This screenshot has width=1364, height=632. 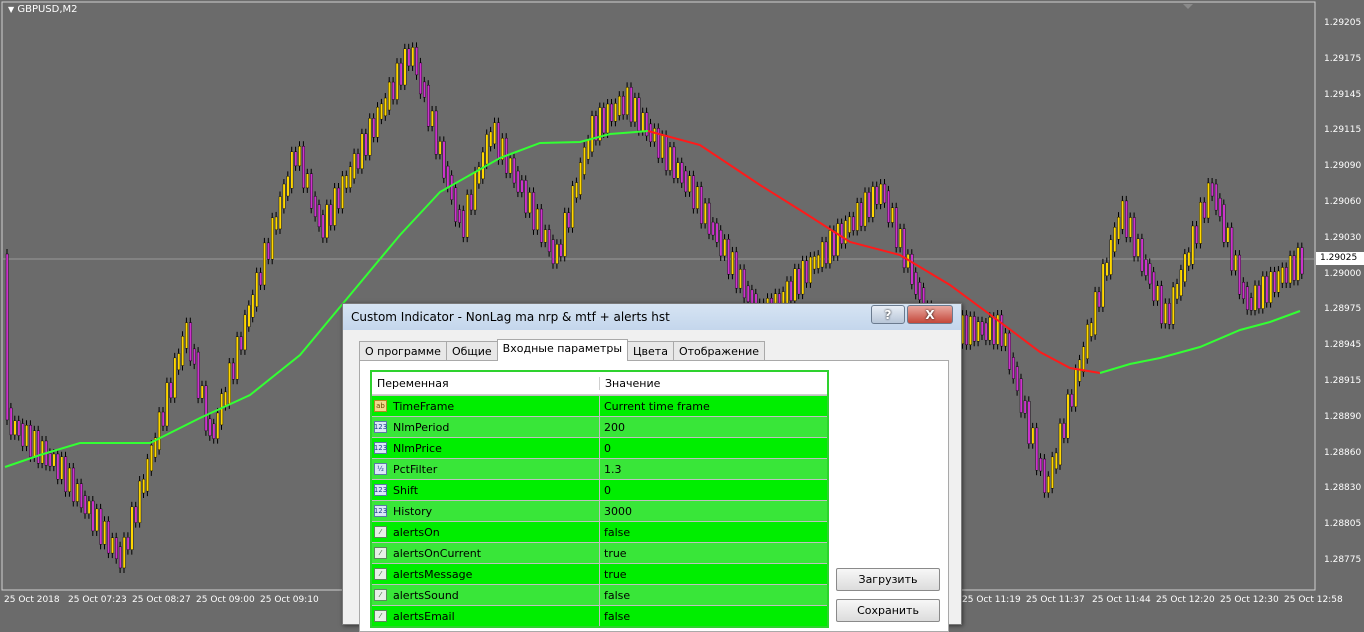 What do you see at coordinates (888, 610) in the screenshot?
I see `save-button: Сохранить` at bounding box center [888, 610].